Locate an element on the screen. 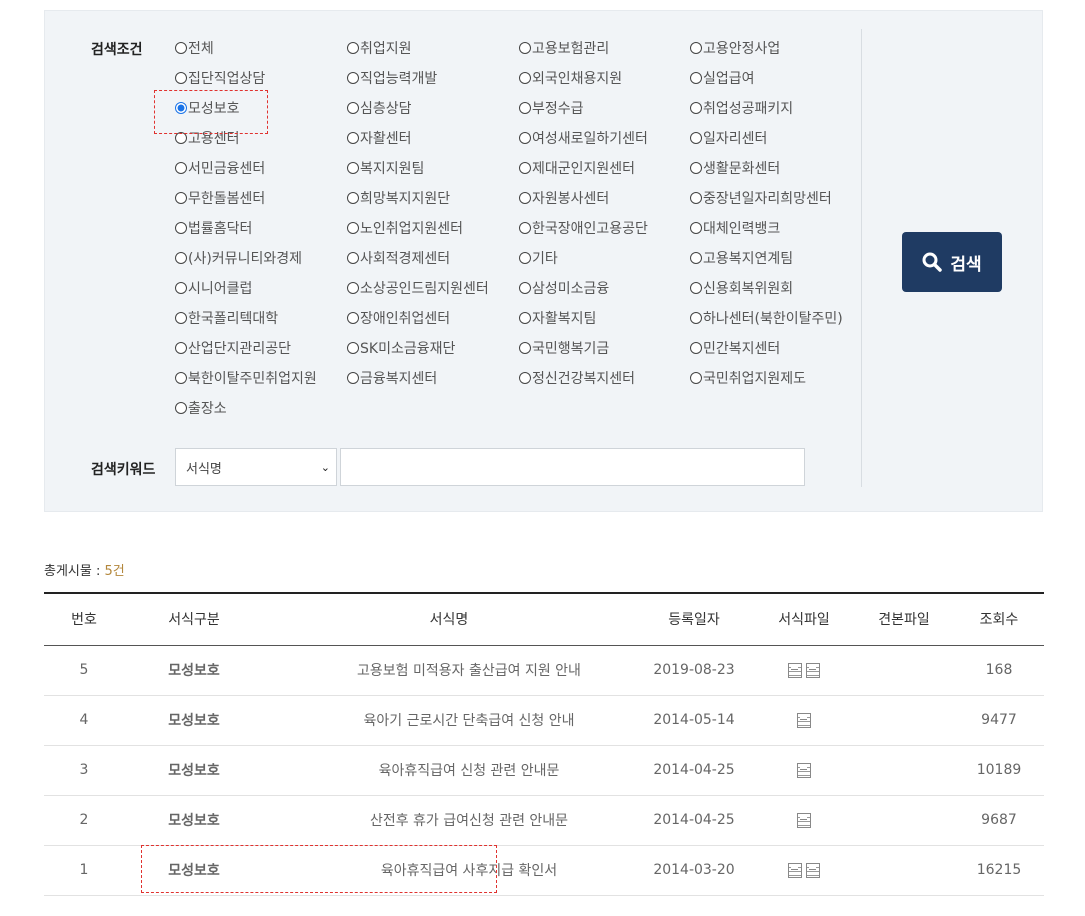 The height and width of the screenshot is (916, 1085). radio-option: 집단직업상담 is located at coordinates (220, 78).